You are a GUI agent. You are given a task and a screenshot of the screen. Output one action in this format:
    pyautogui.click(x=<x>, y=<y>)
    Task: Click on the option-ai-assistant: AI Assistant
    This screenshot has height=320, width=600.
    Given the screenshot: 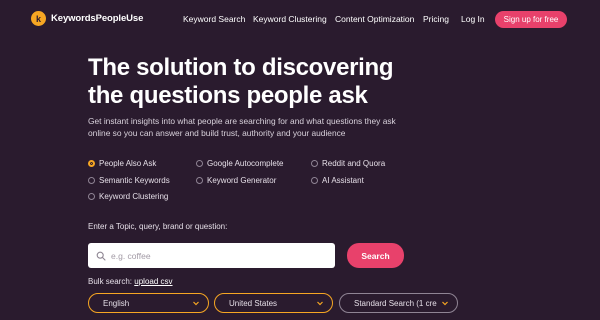 What is the action you would take?
    pyautogui.click(x=337, y=180)
    